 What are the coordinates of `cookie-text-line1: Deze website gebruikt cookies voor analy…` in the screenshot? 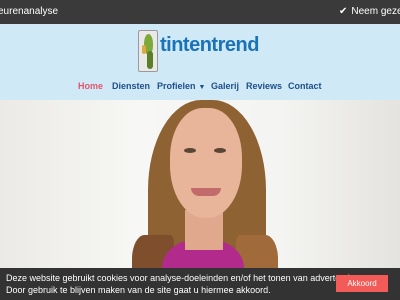 It's located at (184, 278).